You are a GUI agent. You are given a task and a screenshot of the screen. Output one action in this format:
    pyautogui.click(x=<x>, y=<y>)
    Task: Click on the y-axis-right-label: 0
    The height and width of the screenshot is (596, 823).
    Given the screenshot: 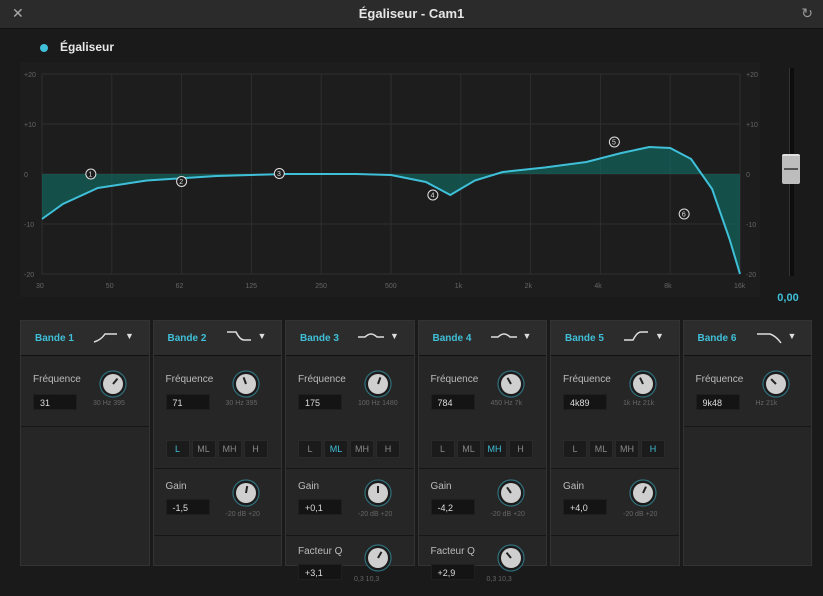 What is the action you would take?
    pyautogui.click(x=748, y=175)
    